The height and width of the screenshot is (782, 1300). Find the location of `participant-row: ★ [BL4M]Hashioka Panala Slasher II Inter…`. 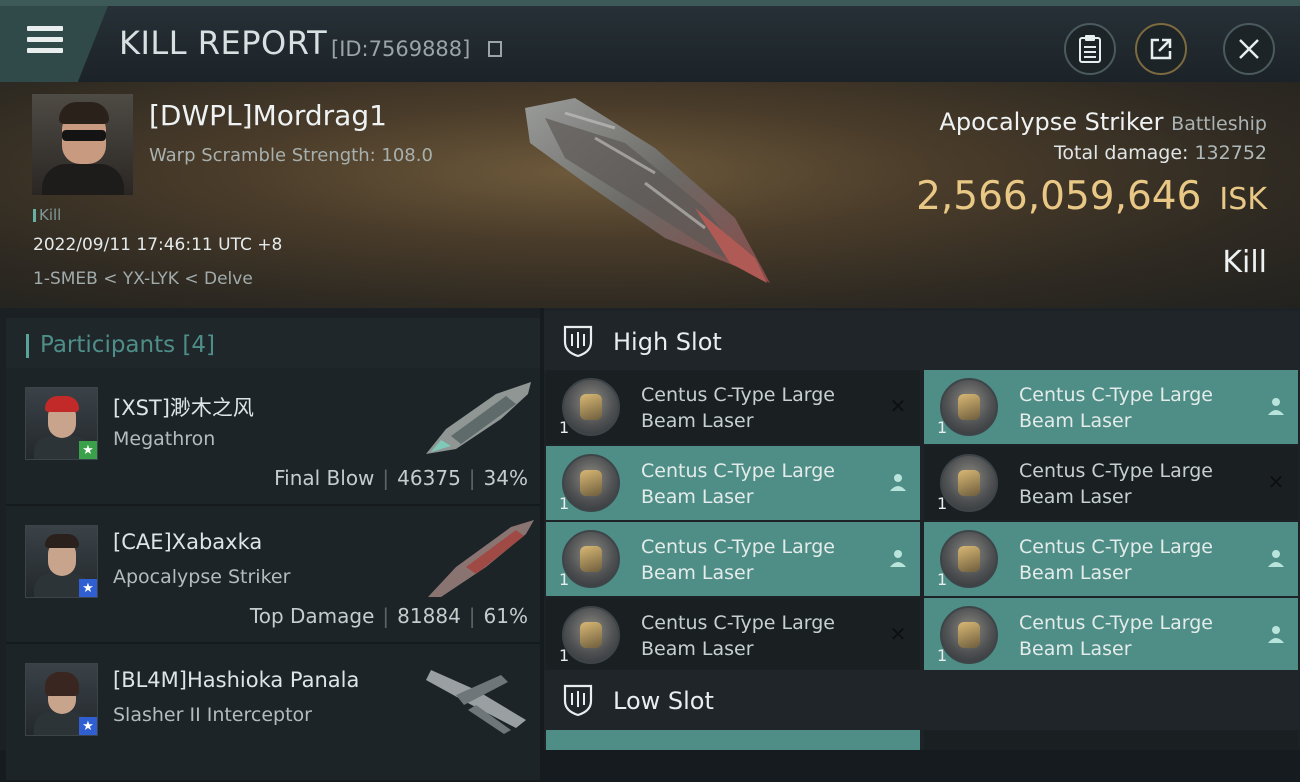

participant-row: ★ [BL4M]Hashioka Panala Slasher II Inter… is located at coordinates (273, 713).